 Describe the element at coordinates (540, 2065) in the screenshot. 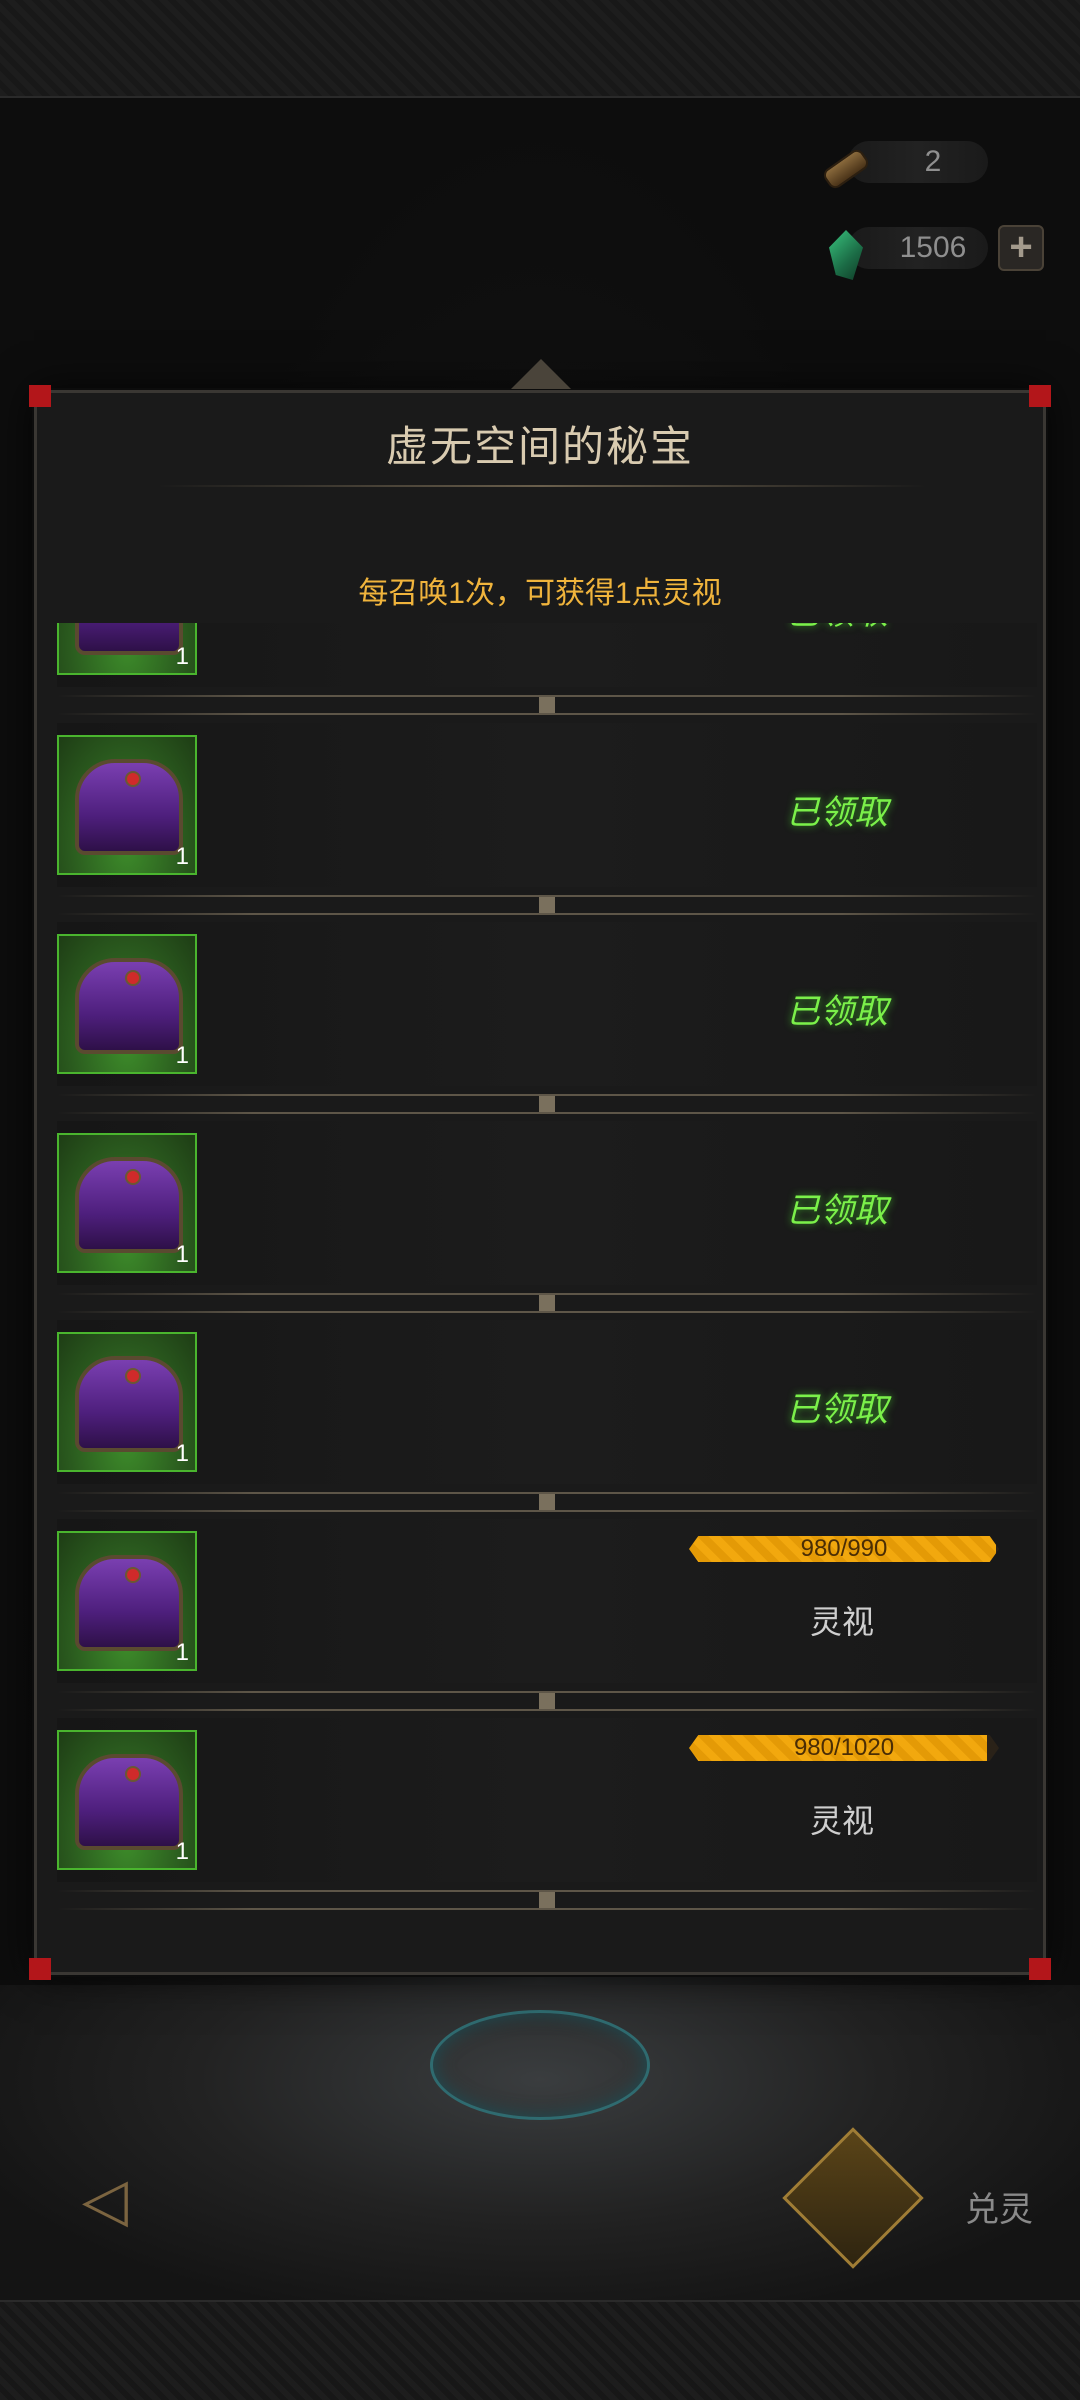

I see `altar-rune-circle` at that location.